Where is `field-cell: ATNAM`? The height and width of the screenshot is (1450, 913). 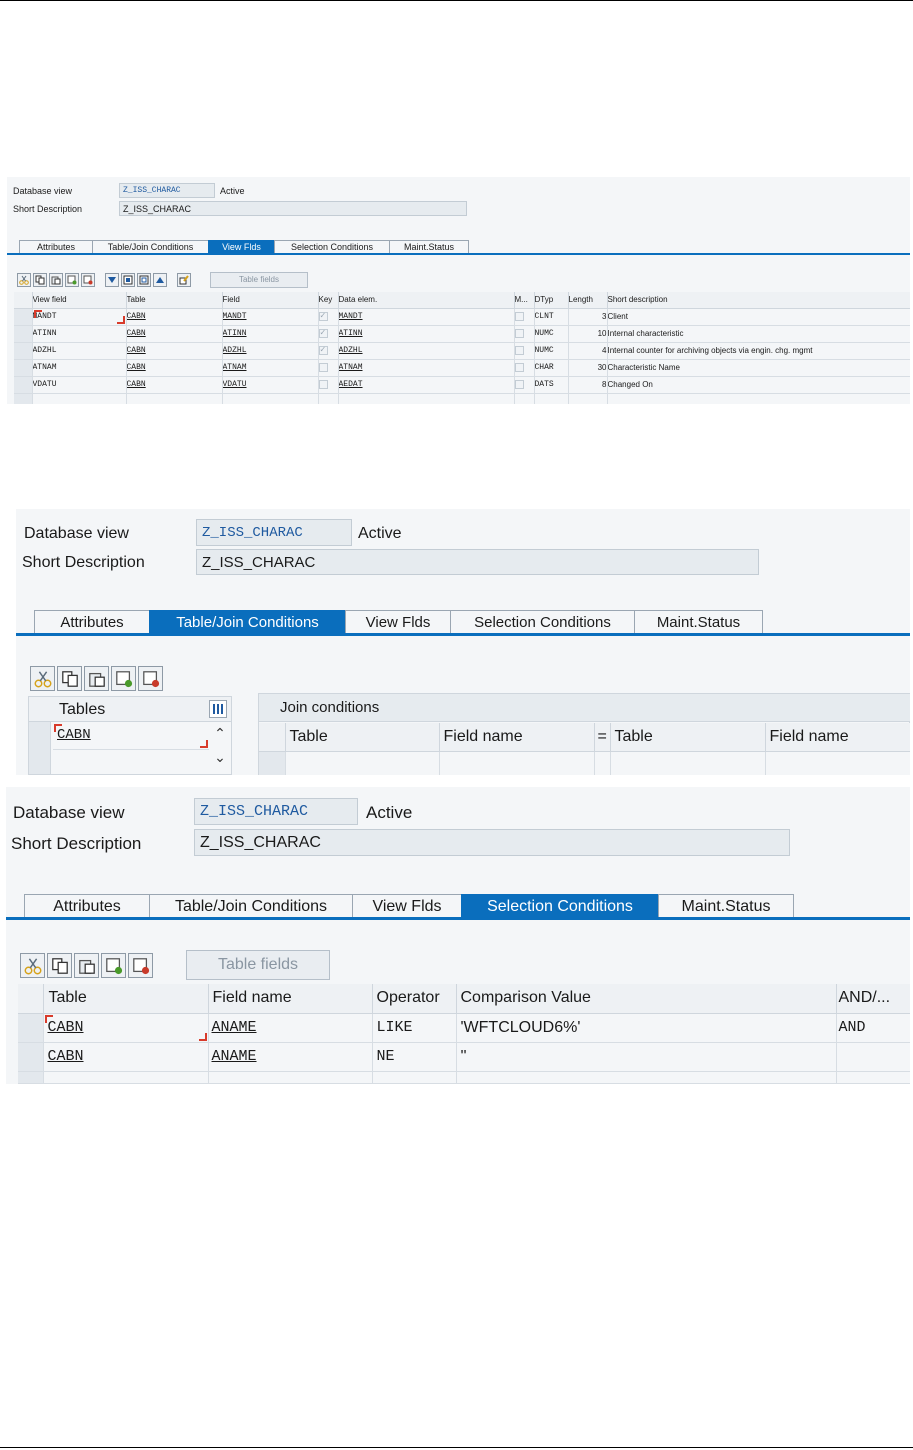
field-cell: ATNAM is located at coordinates (270, 368).